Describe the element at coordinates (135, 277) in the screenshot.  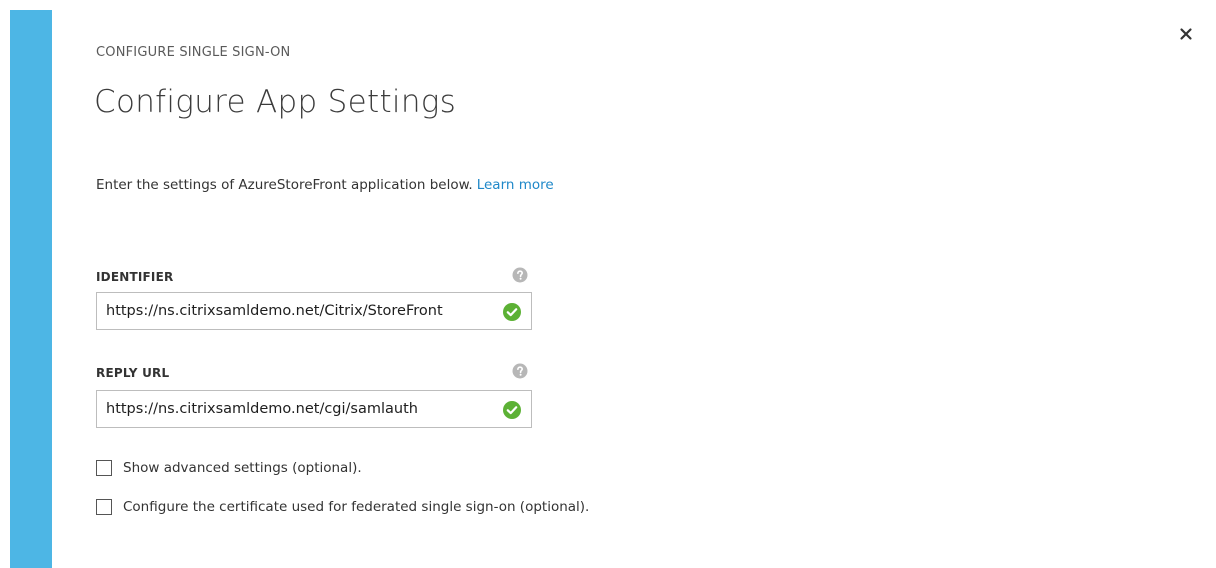
I see `identifier-label: IDENTIFIER` at that location.